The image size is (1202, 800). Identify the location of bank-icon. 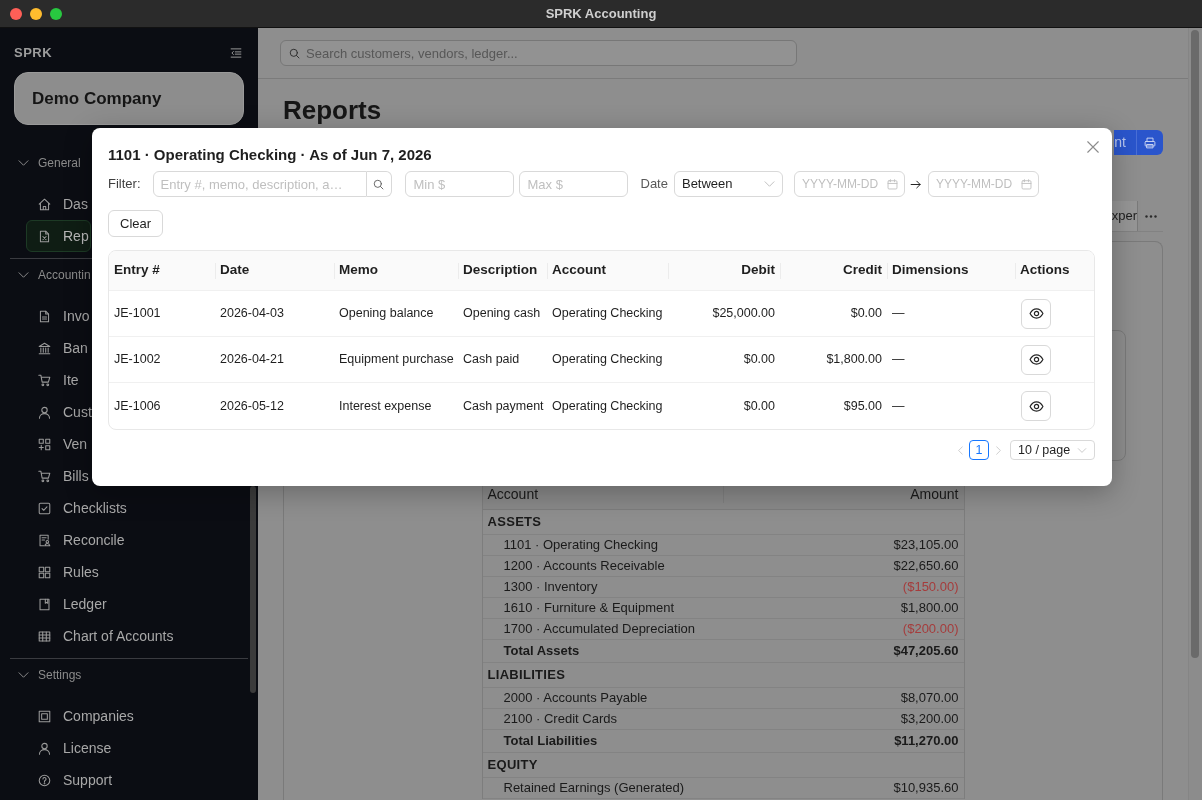
(44, 348).